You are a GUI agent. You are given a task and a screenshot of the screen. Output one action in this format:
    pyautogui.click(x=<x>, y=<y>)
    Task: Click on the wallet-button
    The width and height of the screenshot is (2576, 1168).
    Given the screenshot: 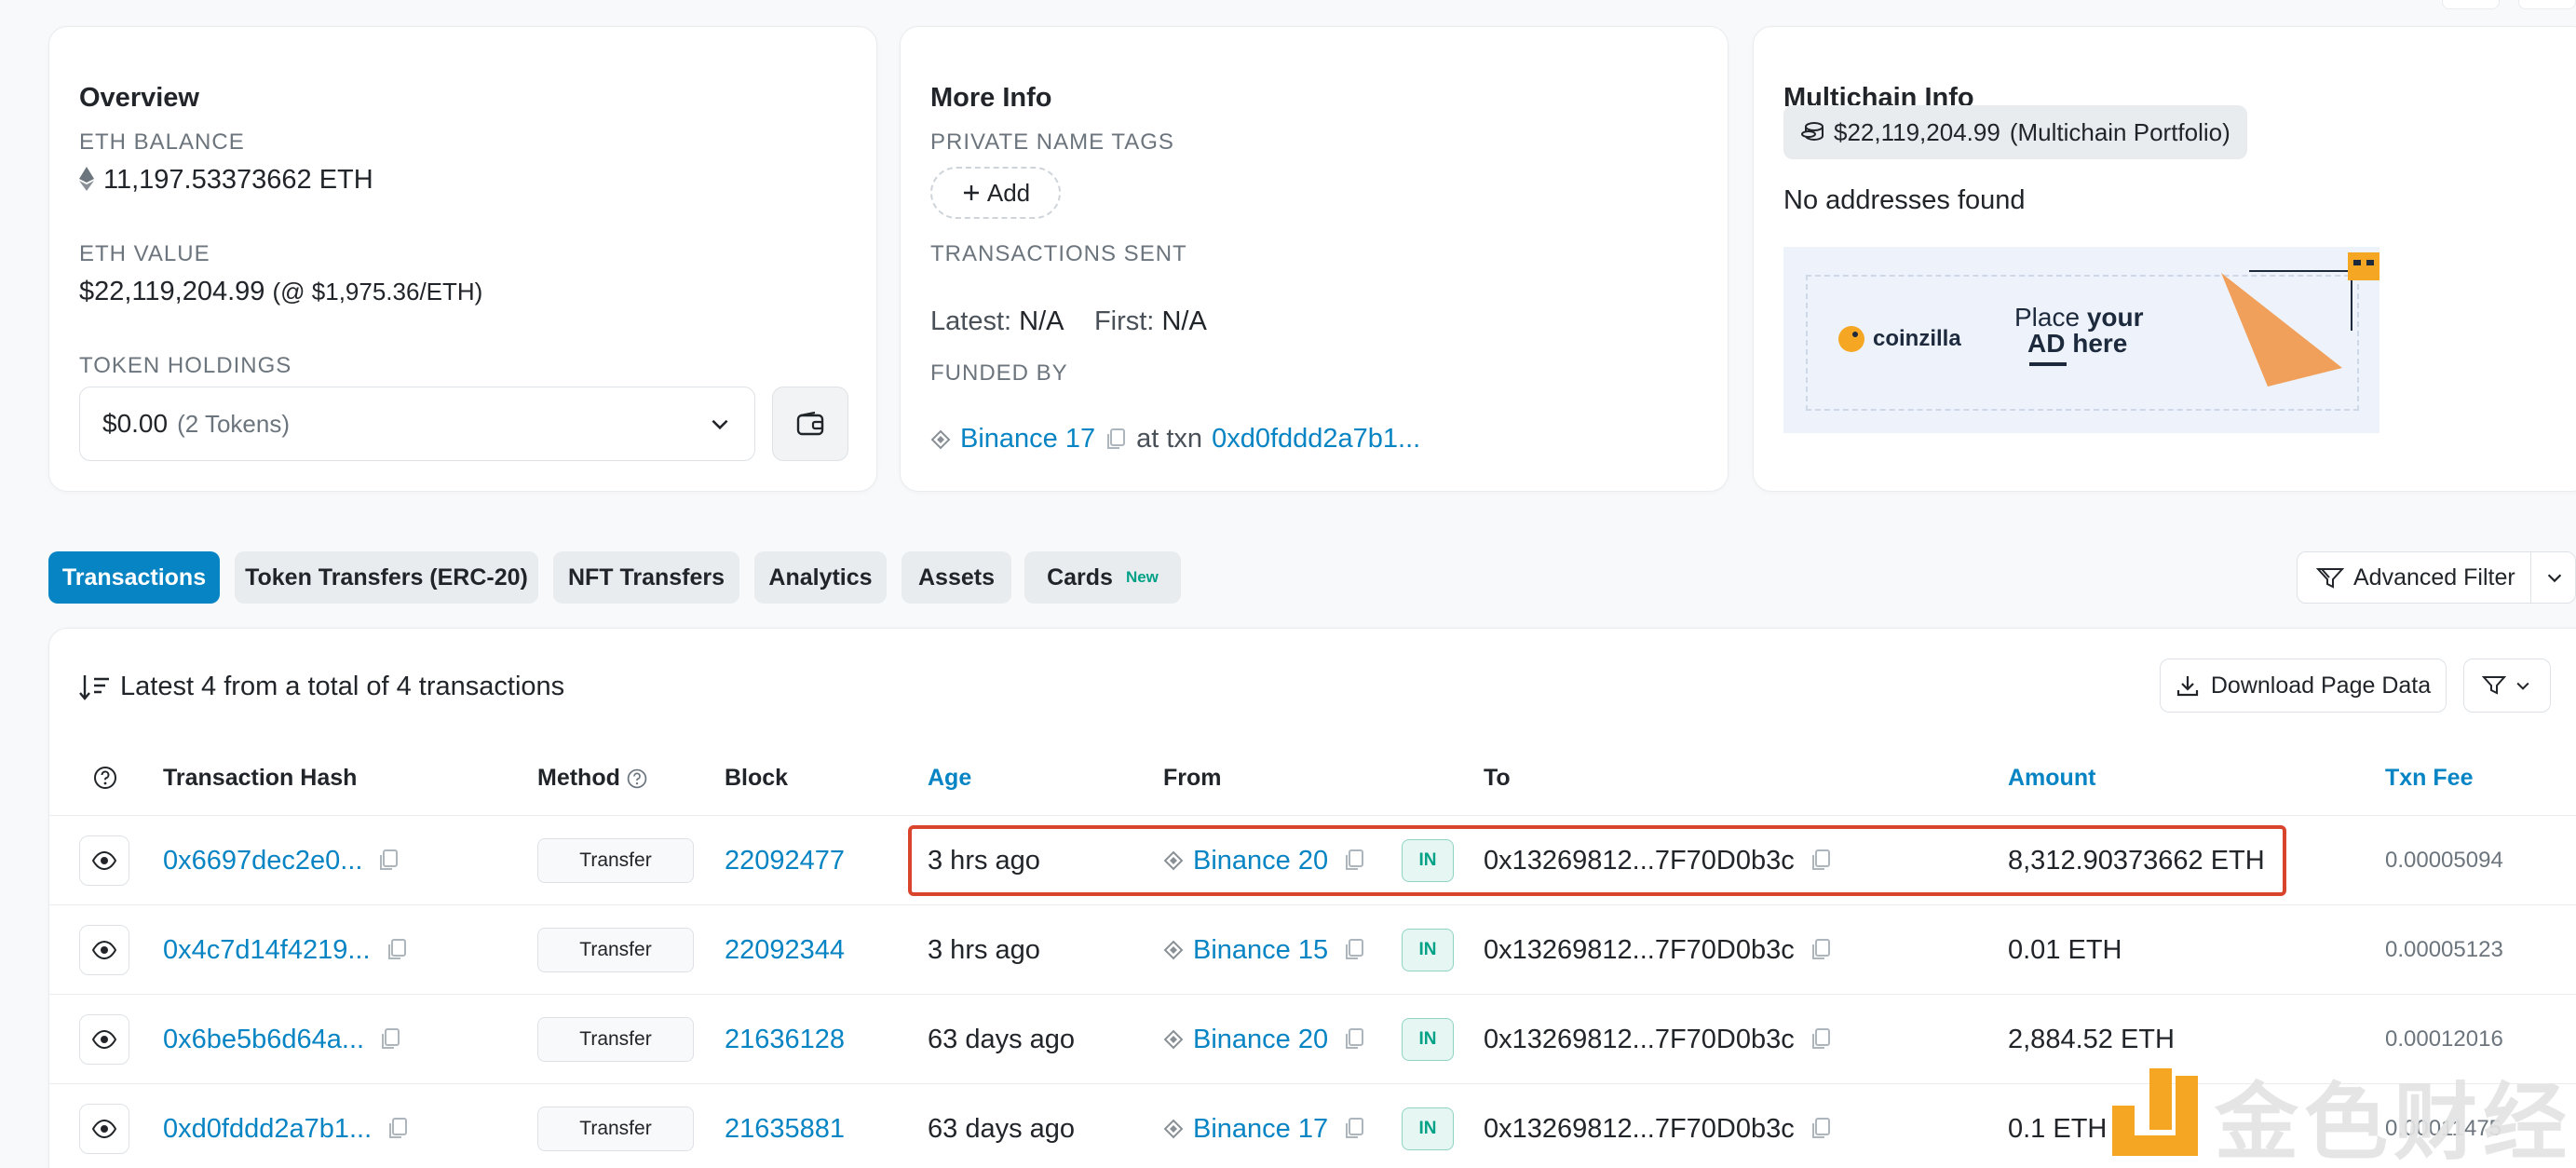 What is the action you would take?
    pyautogui.click(x=810, y=424)
    